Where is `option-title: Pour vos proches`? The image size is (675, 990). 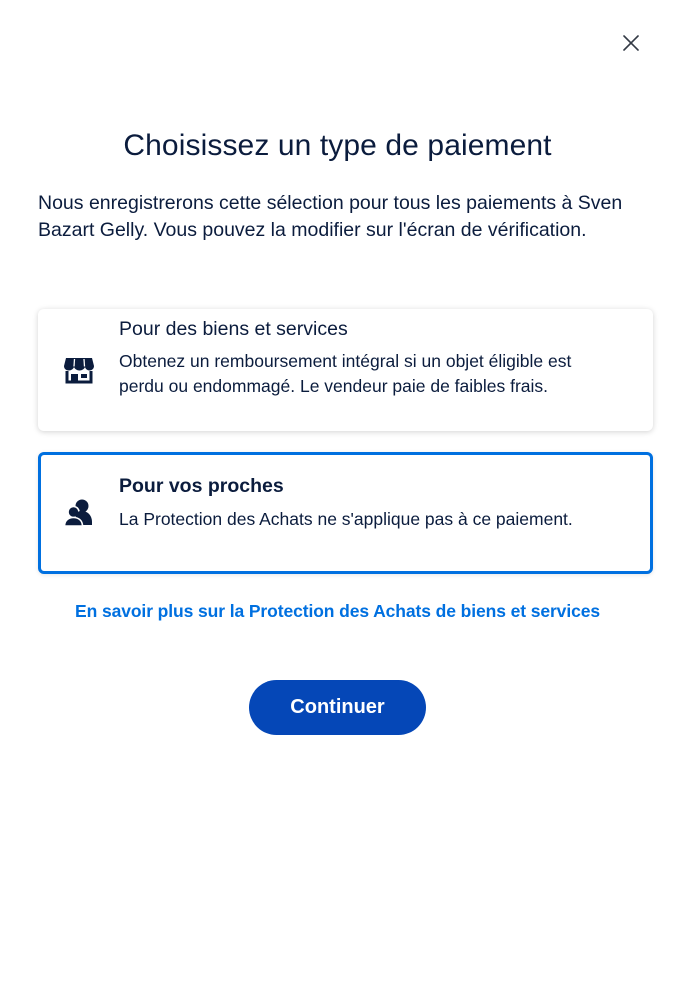
option-title: Pour vos proches is located at coordinates (201, 486).